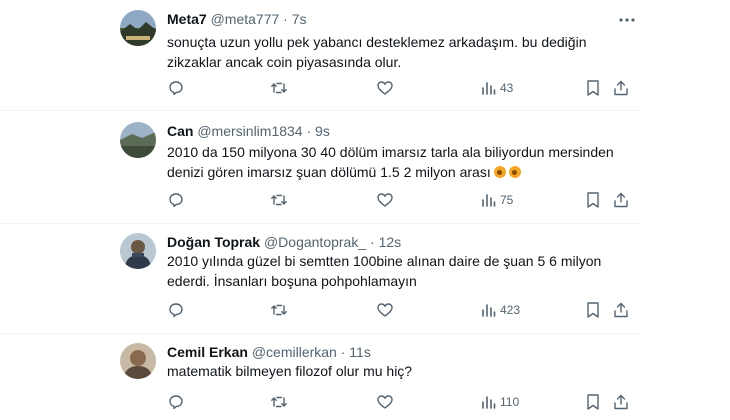 This screenshot has width=730, height=420. I want to click on user-handle: @Dogantoprak_, so click(315, 242).